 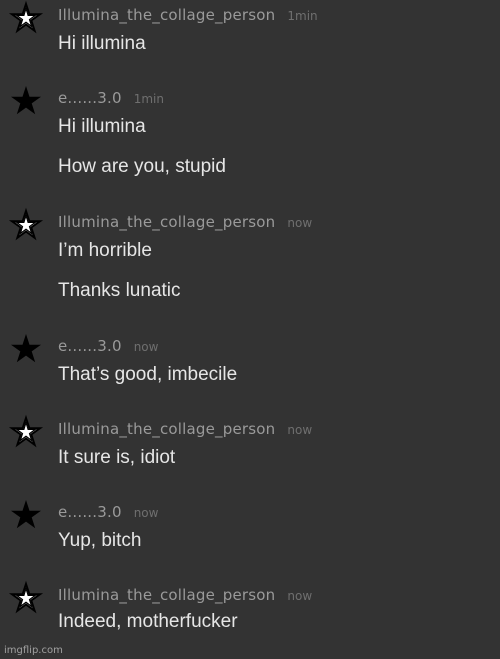 What do you see at coordinates (100, 540) in the screenshot?
I see `message-text: Yup, bitch` at bounding box center [100, 540].